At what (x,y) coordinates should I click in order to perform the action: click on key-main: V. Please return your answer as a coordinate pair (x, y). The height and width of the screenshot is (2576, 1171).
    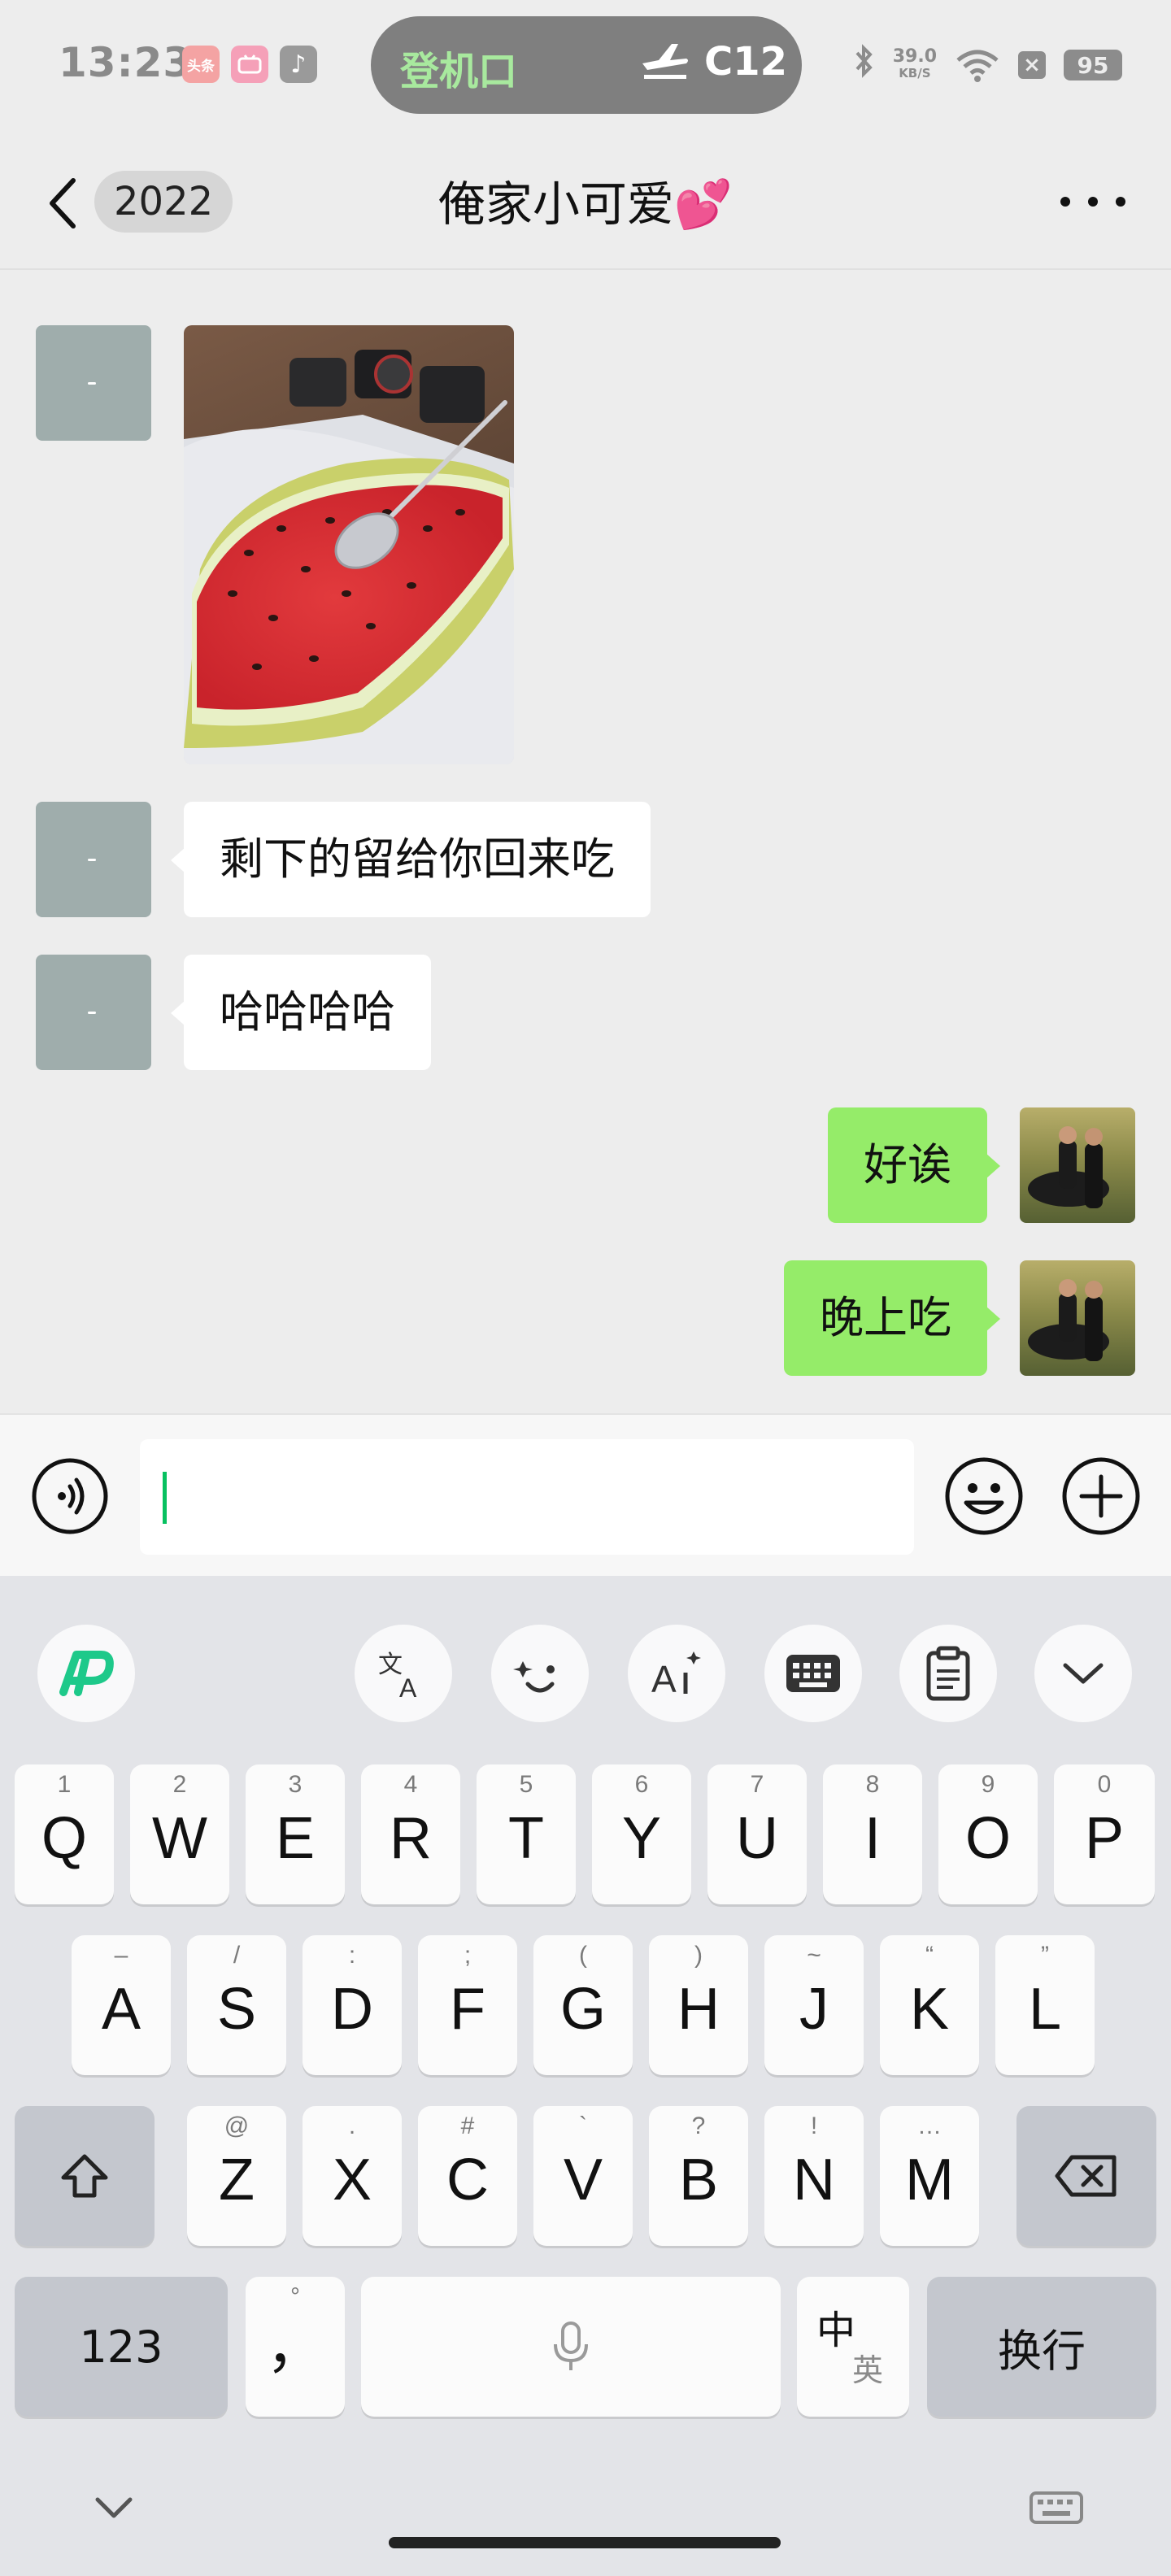
    Looking at the image, I should click on (583, 2180).